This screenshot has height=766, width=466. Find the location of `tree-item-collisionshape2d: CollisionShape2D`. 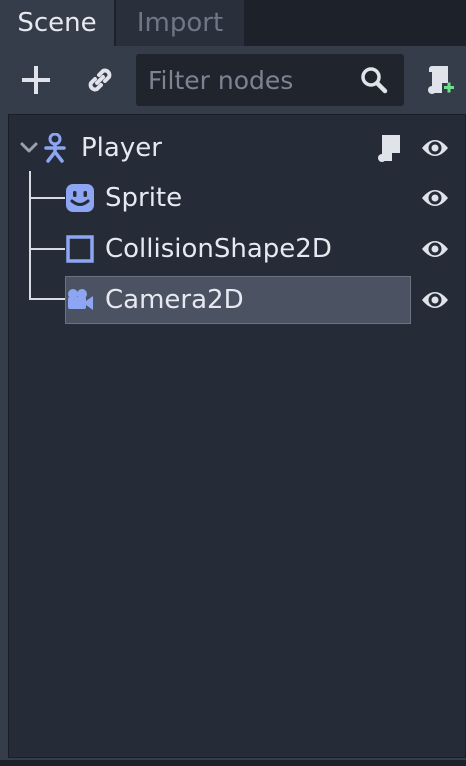

tree-item-collisionshape2d: CollisionShape2D is located at coordinates (237, 249).